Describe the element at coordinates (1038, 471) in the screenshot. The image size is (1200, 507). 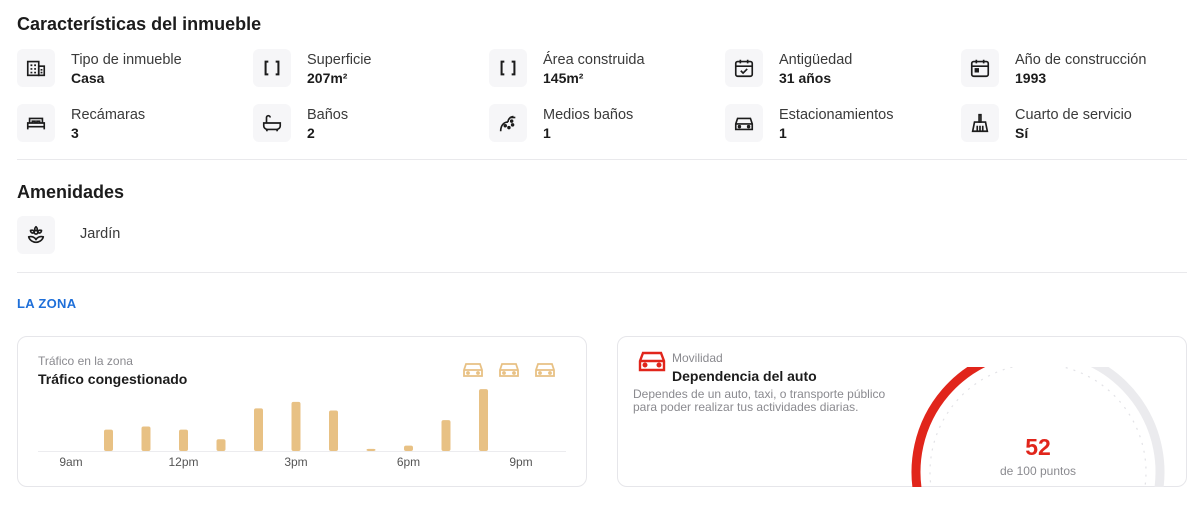
I see `mobility-score-unit: de 100 puntos` at that location.